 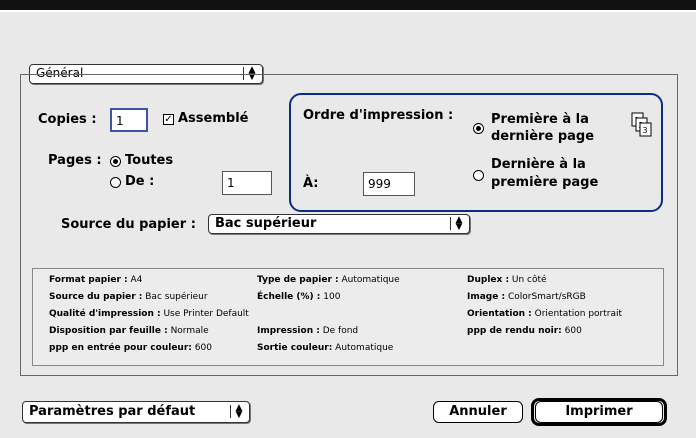 What do you see at coordinates (348, 5) in the screenshot?
I see `title-bar` at bounding box center [348, 5].